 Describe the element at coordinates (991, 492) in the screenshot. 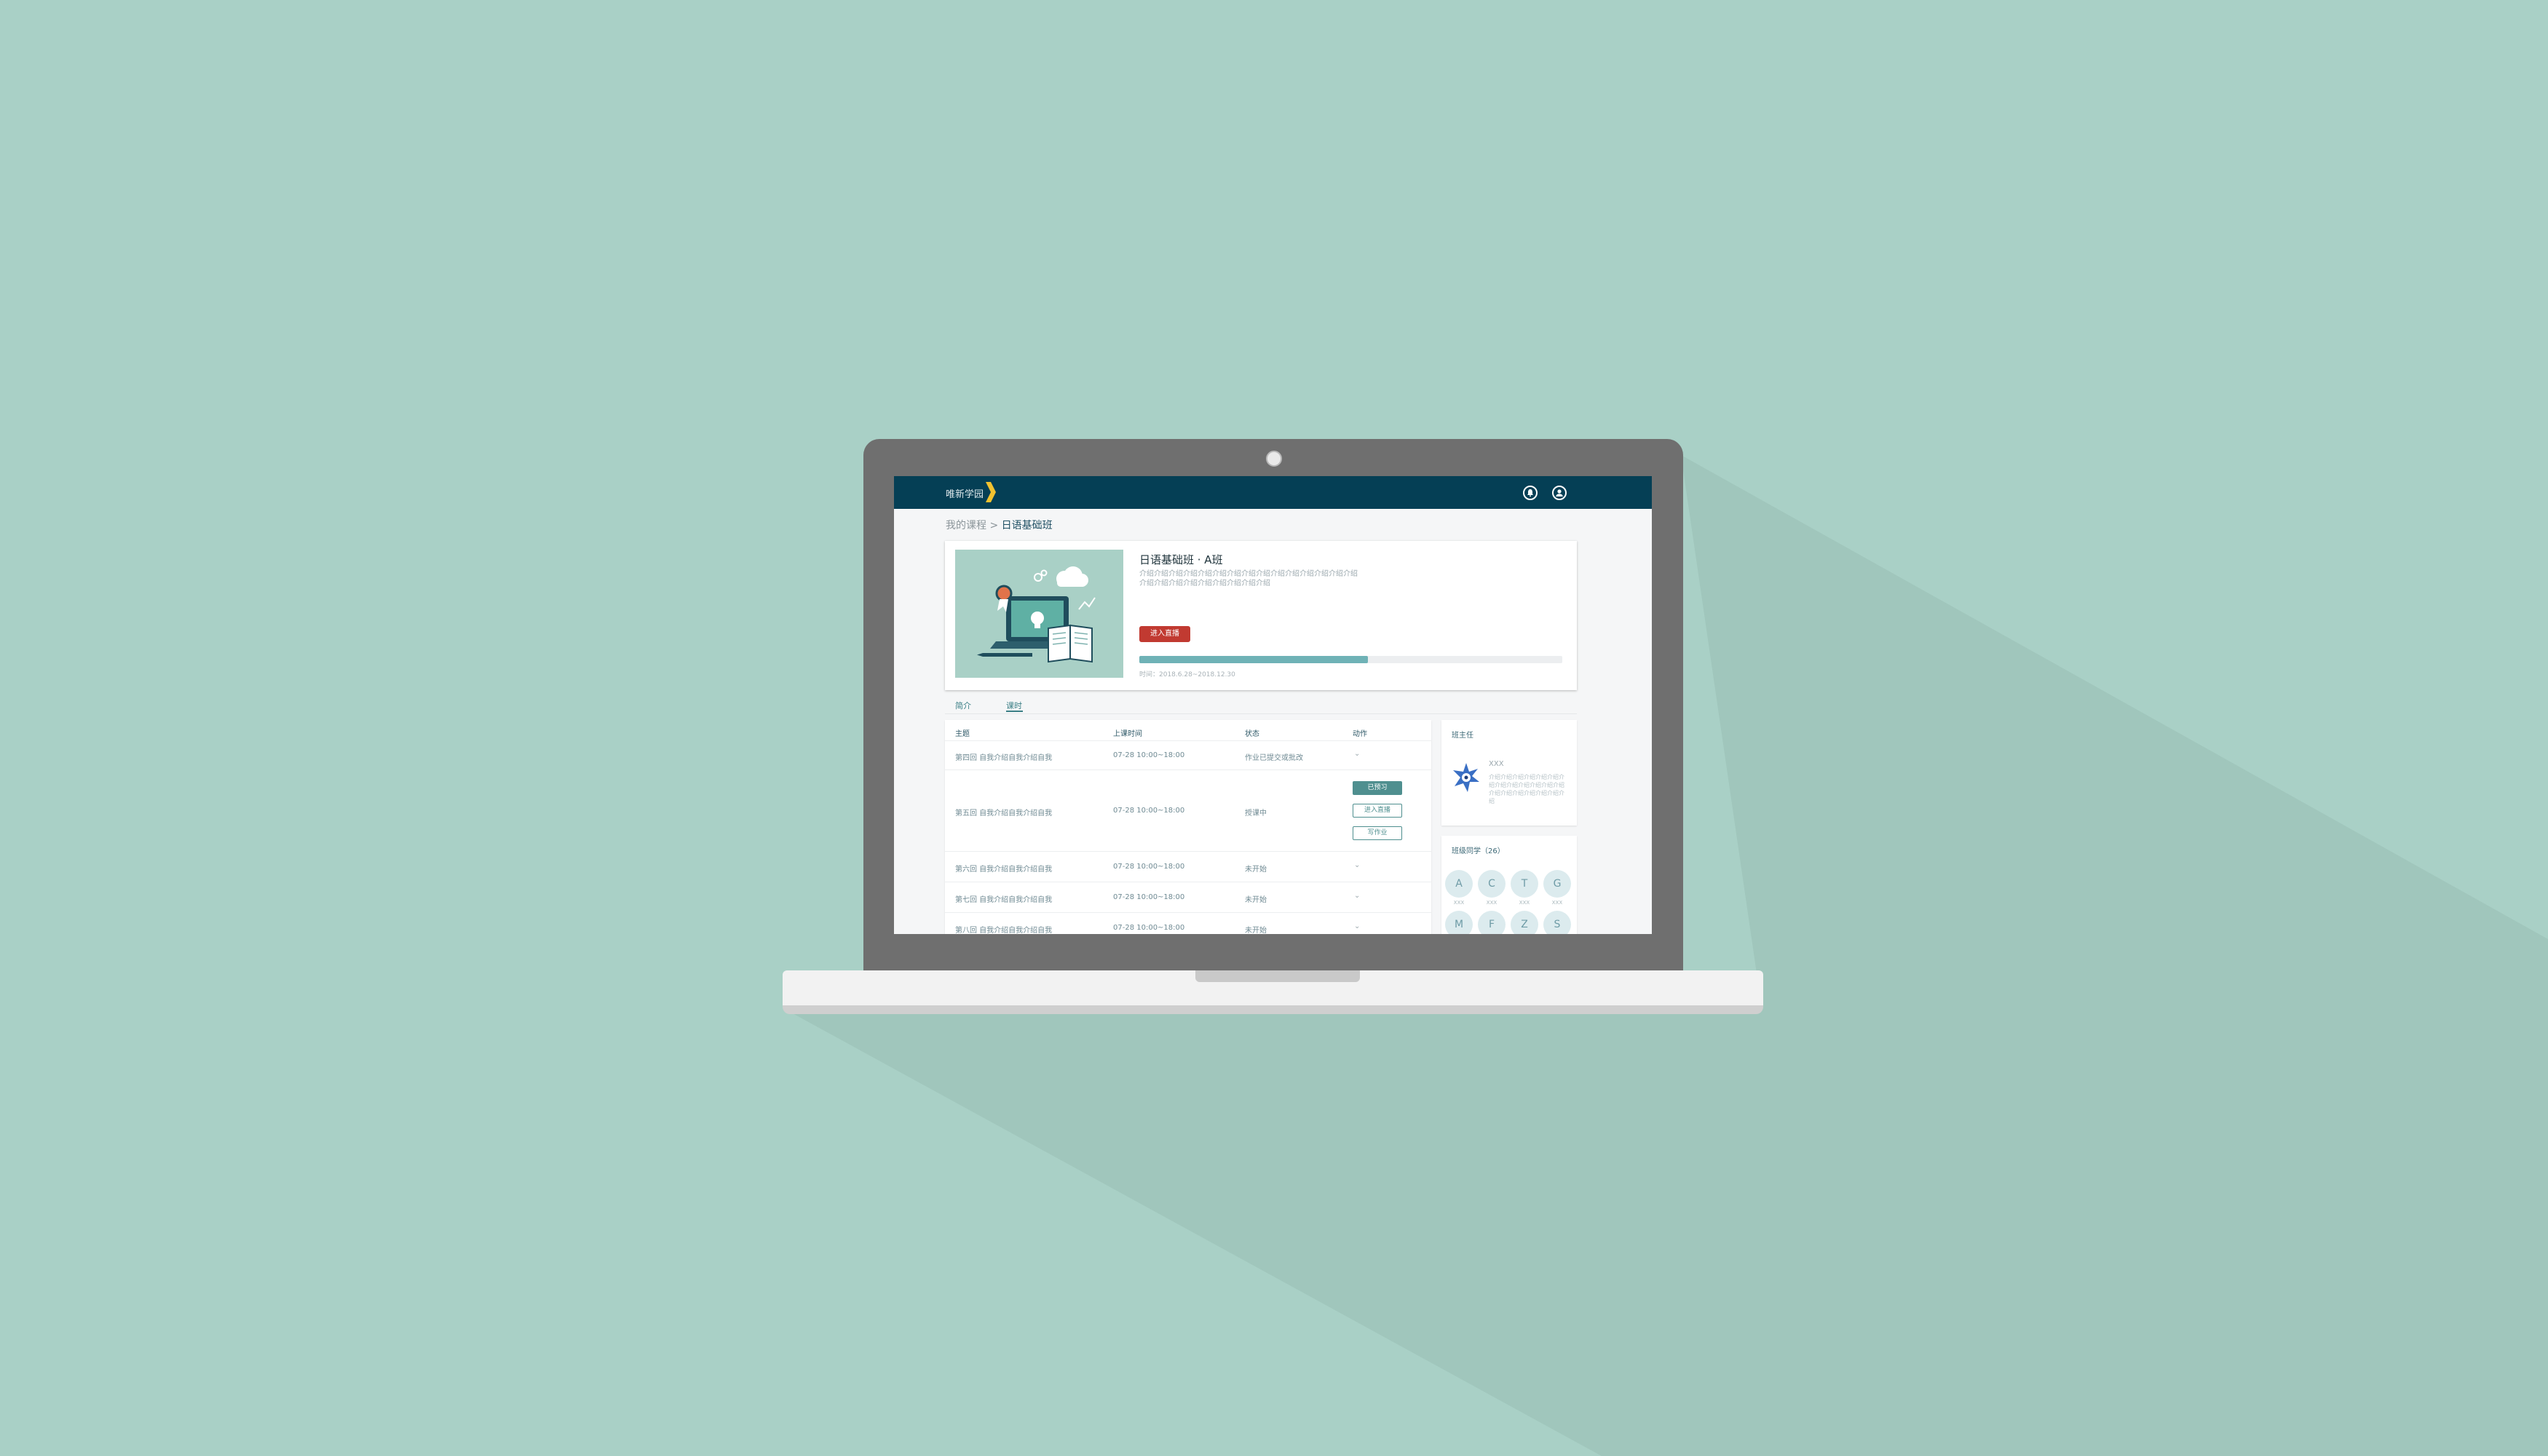

I see `logo-chevron-icon` at that location.